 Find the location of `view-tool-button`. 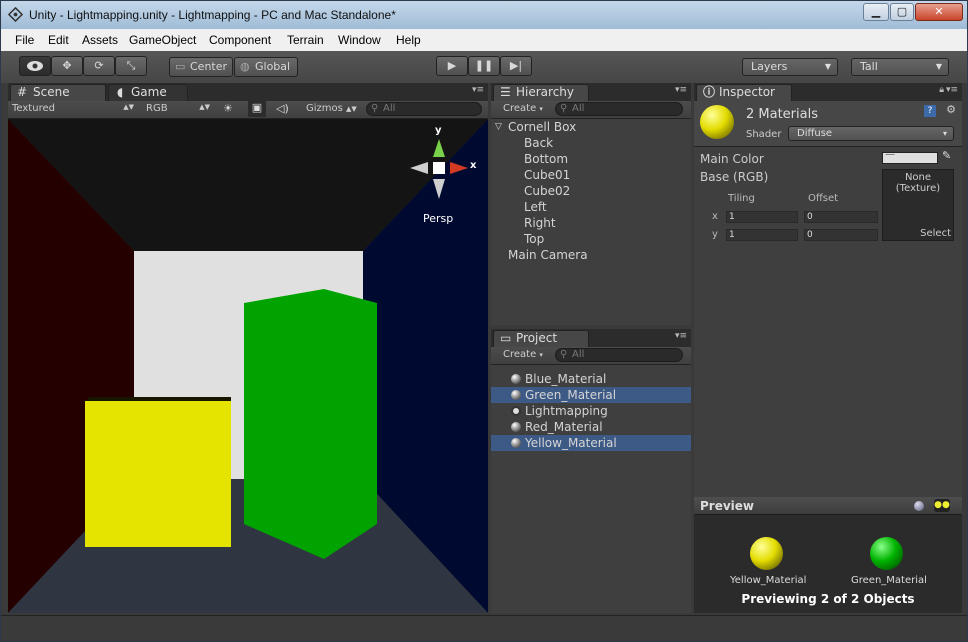

view-tool-button is located at coordinates (35, 66).